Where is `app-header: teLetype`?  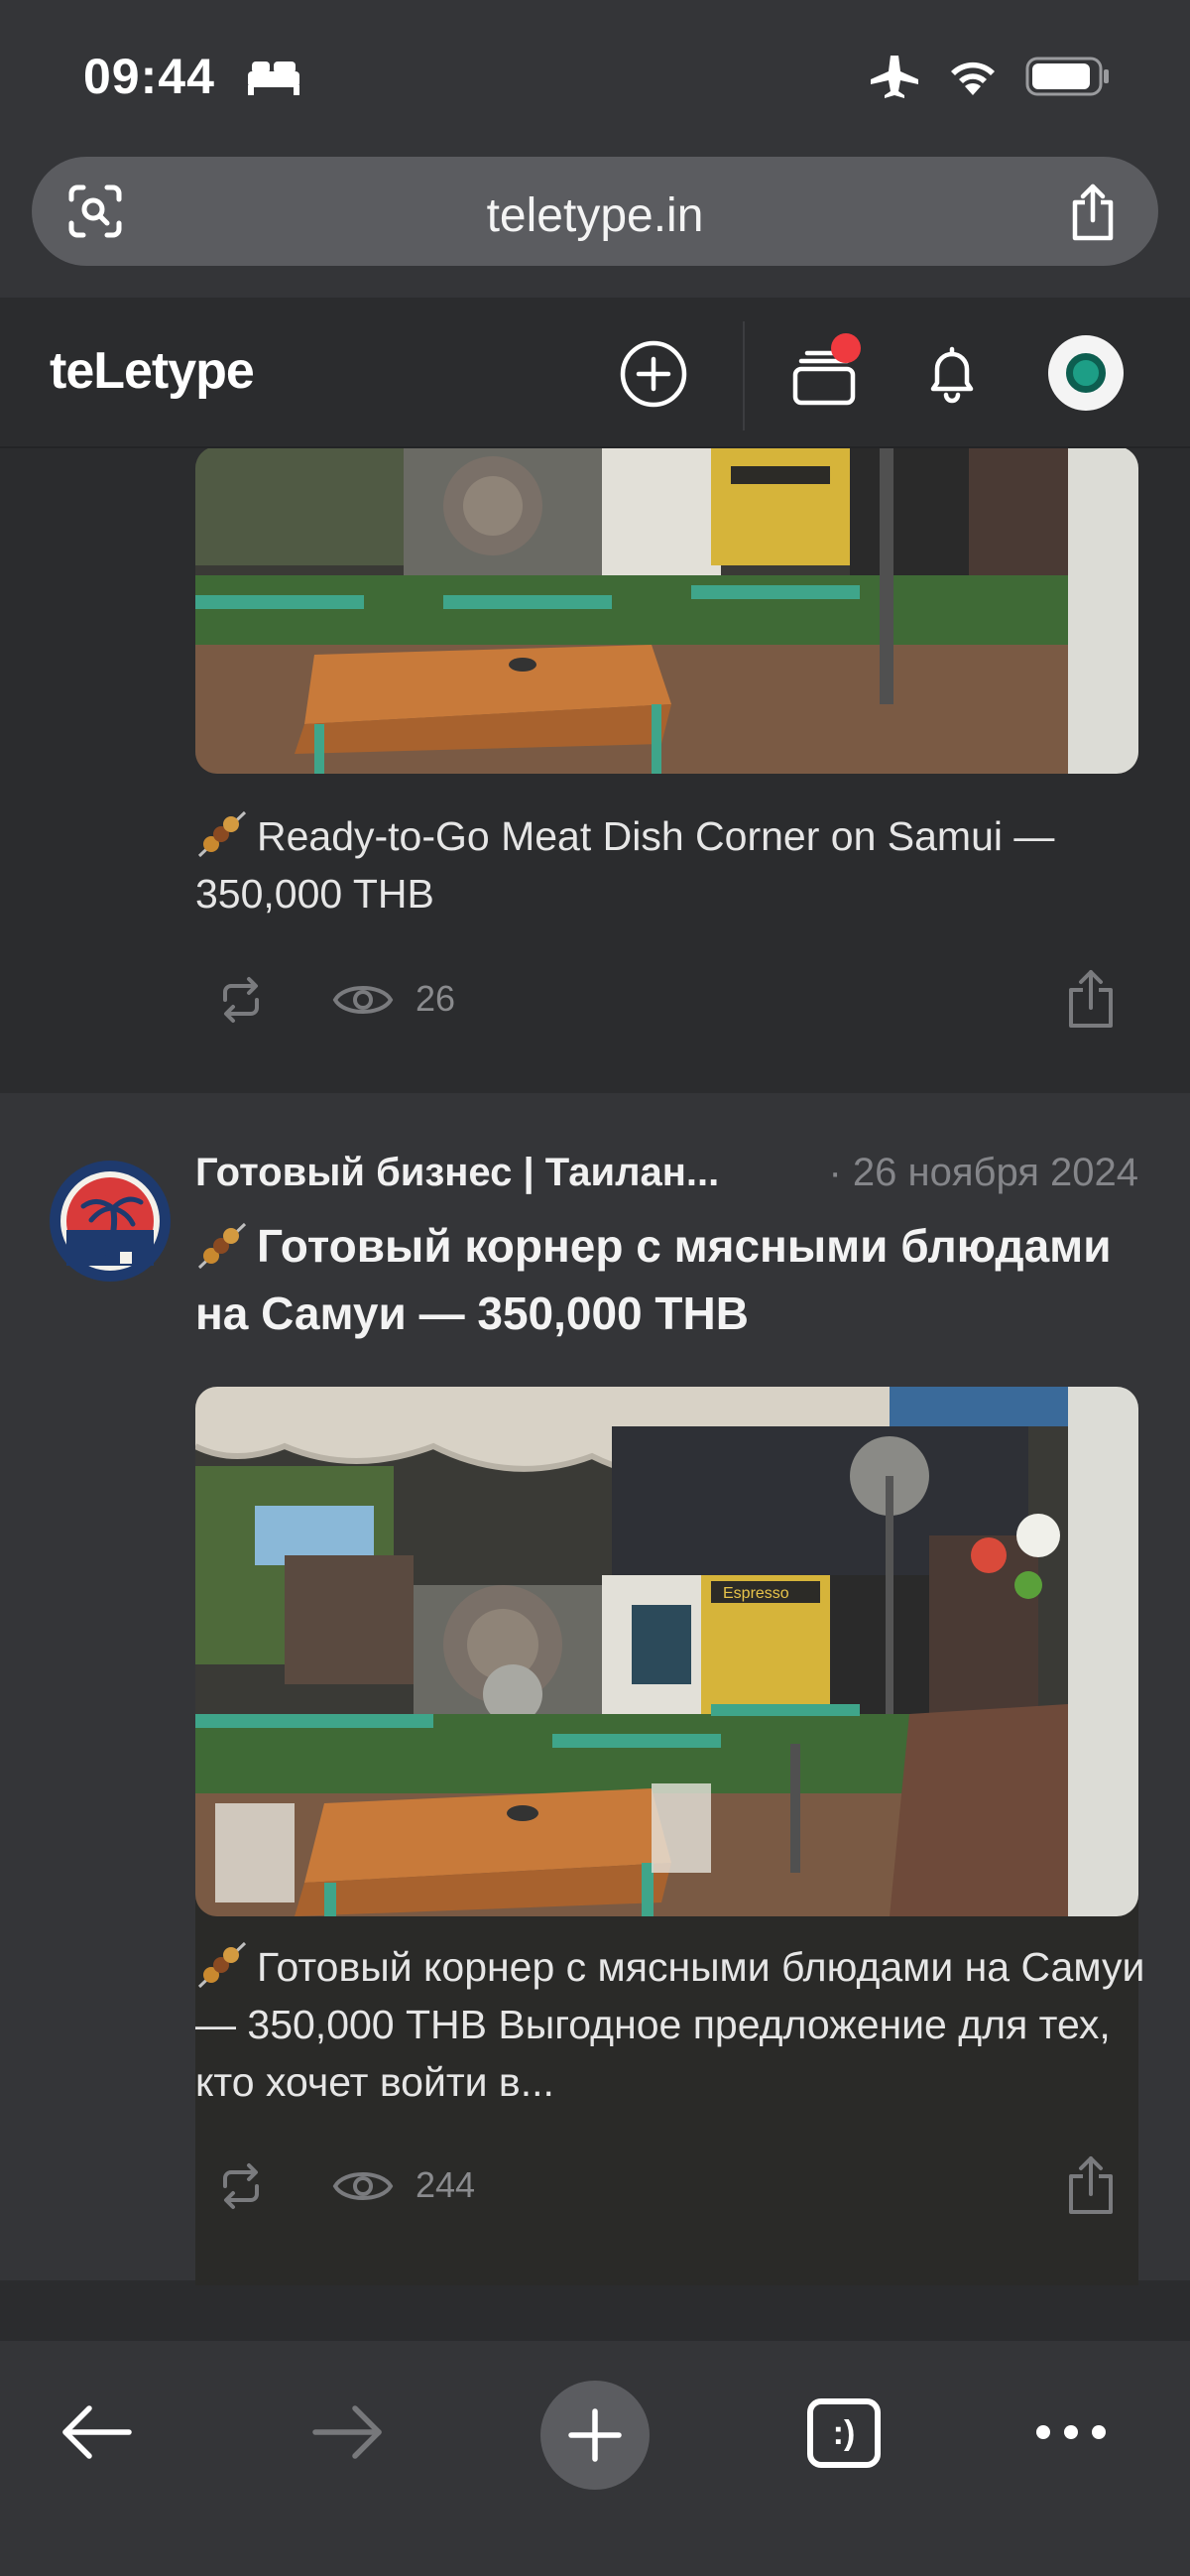
app-header: teLetype is located at coordinates (595, 373).